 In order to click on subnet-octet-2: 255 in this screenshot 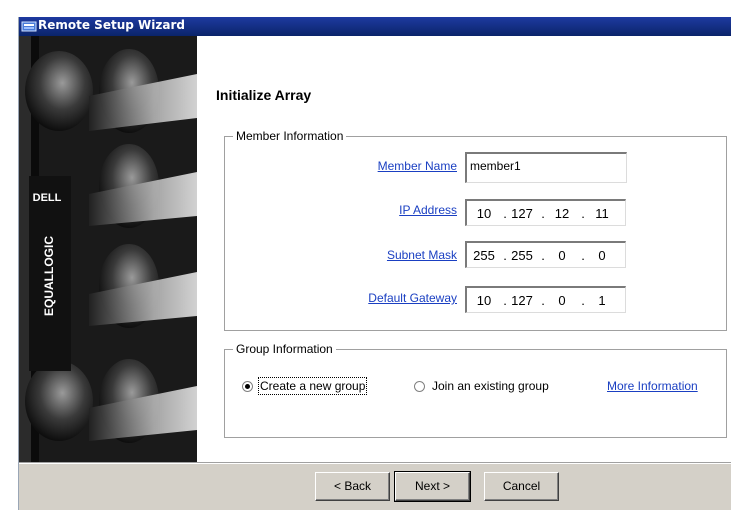, I will do `click(522, 255)`.